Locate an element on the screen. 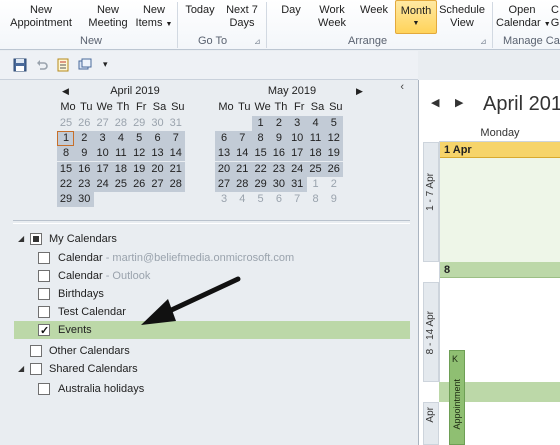 The image size is (560, 445). day-label: 1 Apr is located at coordinates (500, 150).